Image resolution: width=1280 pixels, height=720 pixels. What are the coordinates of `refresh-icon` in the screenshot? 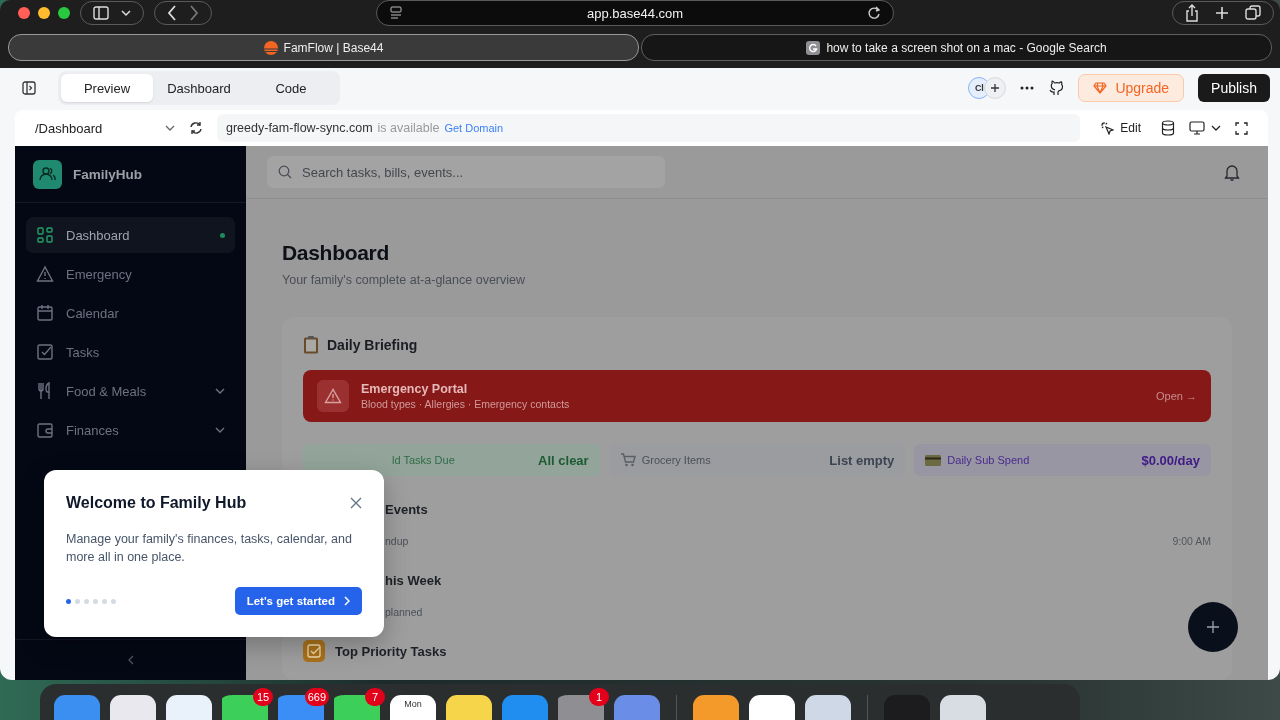 It's located at (196, 128).